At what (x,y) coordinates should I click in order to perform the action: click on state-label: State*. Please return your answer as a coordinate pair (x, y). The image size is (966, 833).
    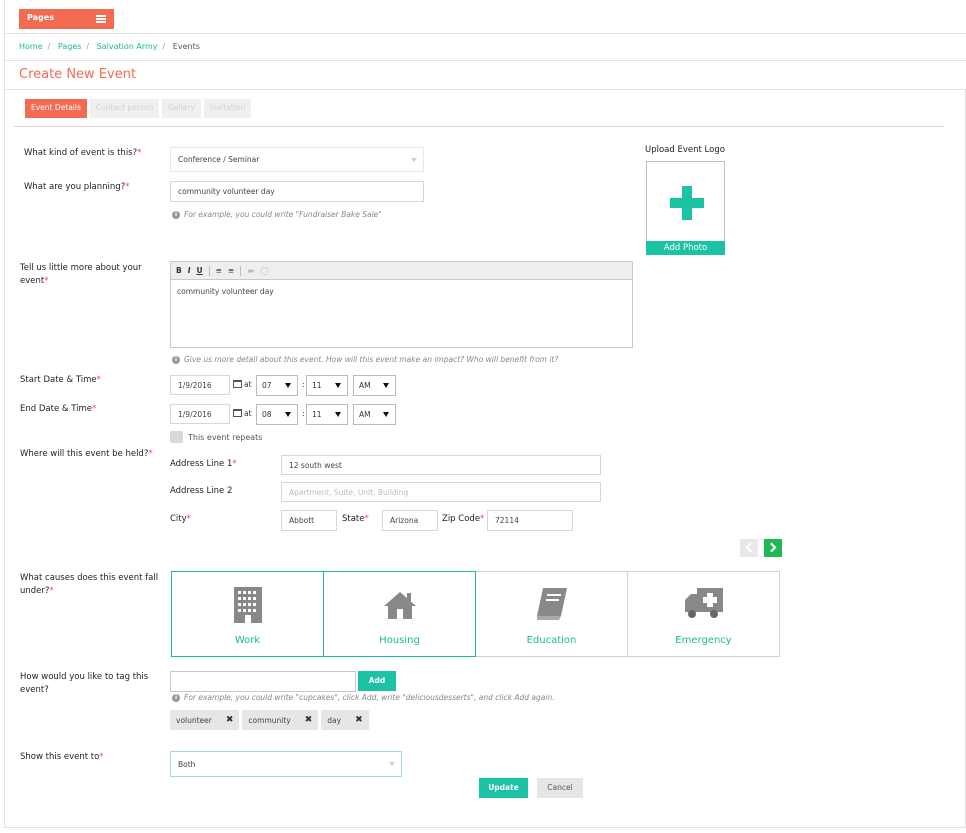
    Looking at the image, I should click on (355, 519).